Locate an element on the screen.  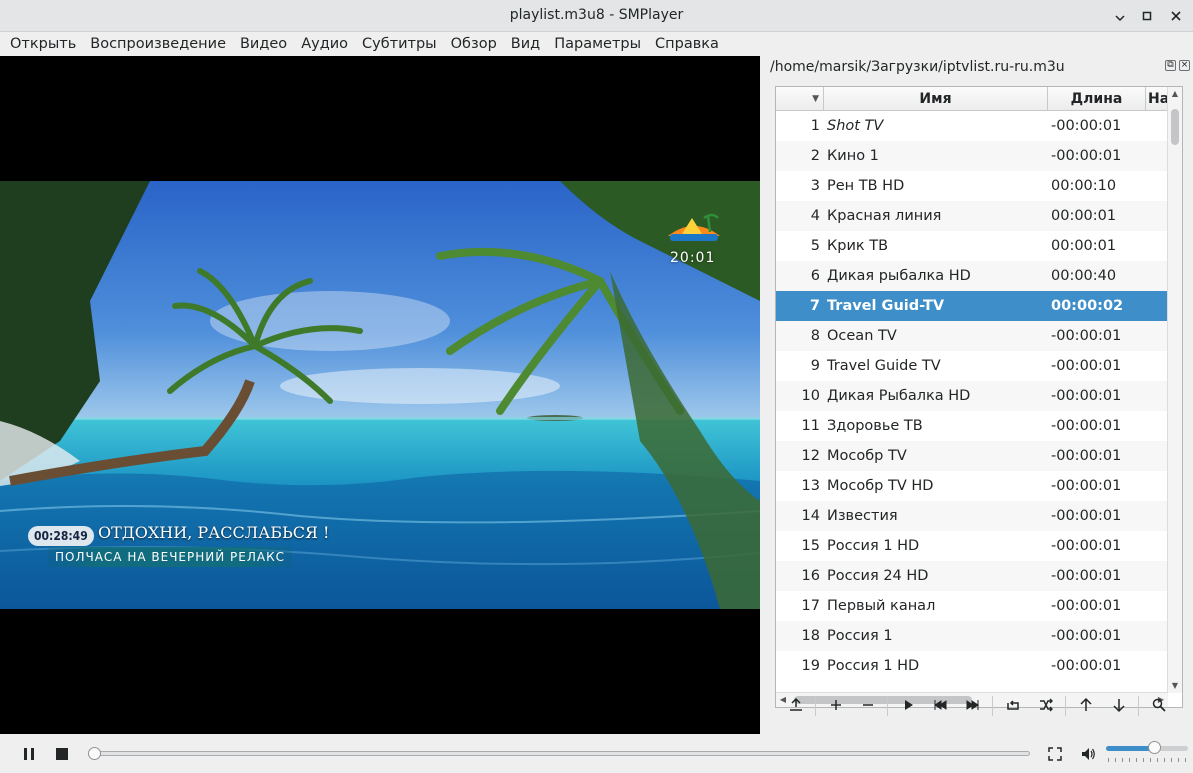
row-number: 2 is located at coordinates (815, 156).